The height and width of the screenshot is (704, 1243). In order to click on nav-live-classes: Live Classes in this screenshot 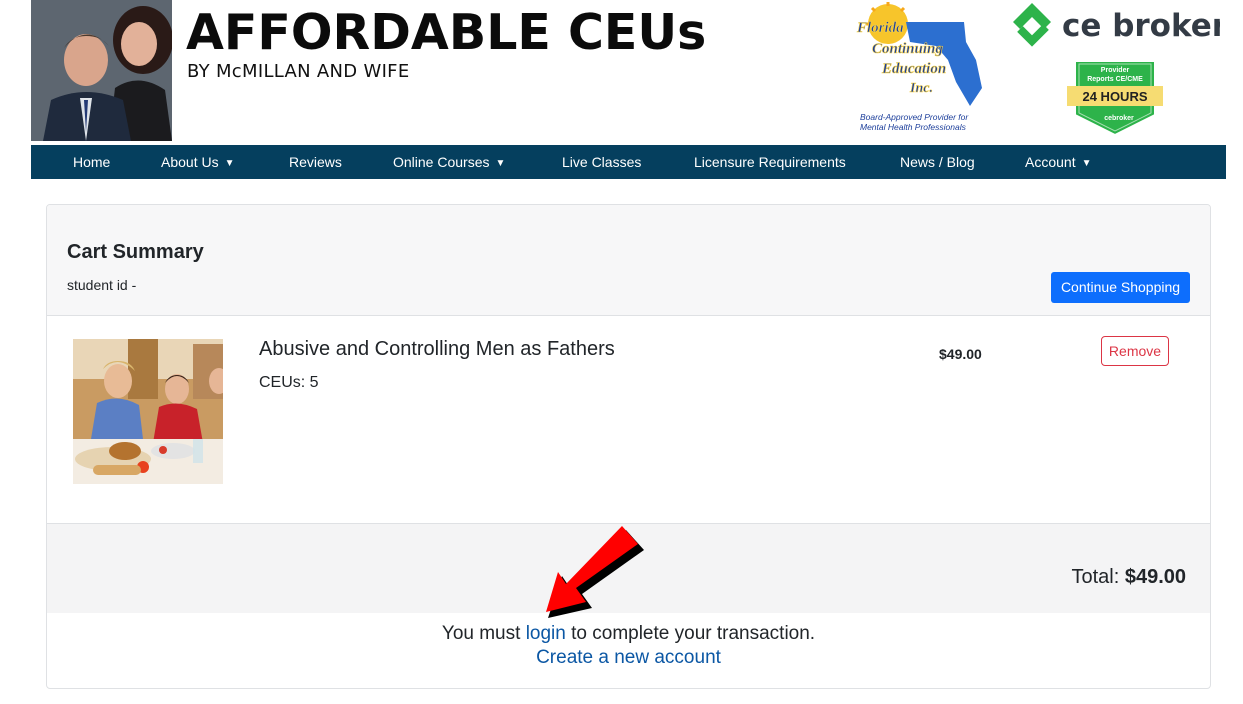, I will do `click(601, 162)`.